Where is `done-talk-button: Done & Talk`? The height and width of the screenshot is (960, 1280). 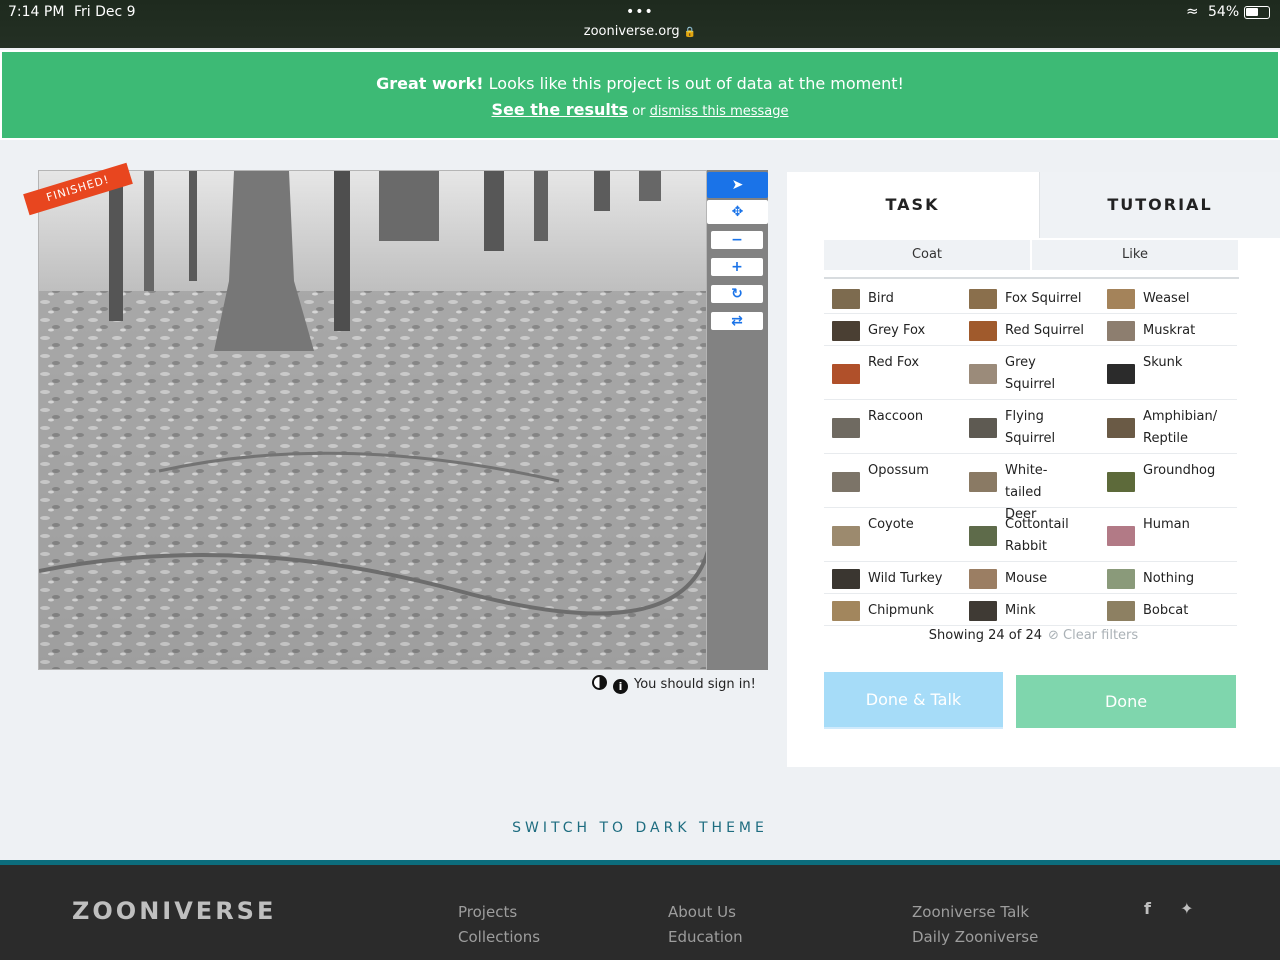 done-talk-button: Done & Talk is located at coordinates (913, 700).